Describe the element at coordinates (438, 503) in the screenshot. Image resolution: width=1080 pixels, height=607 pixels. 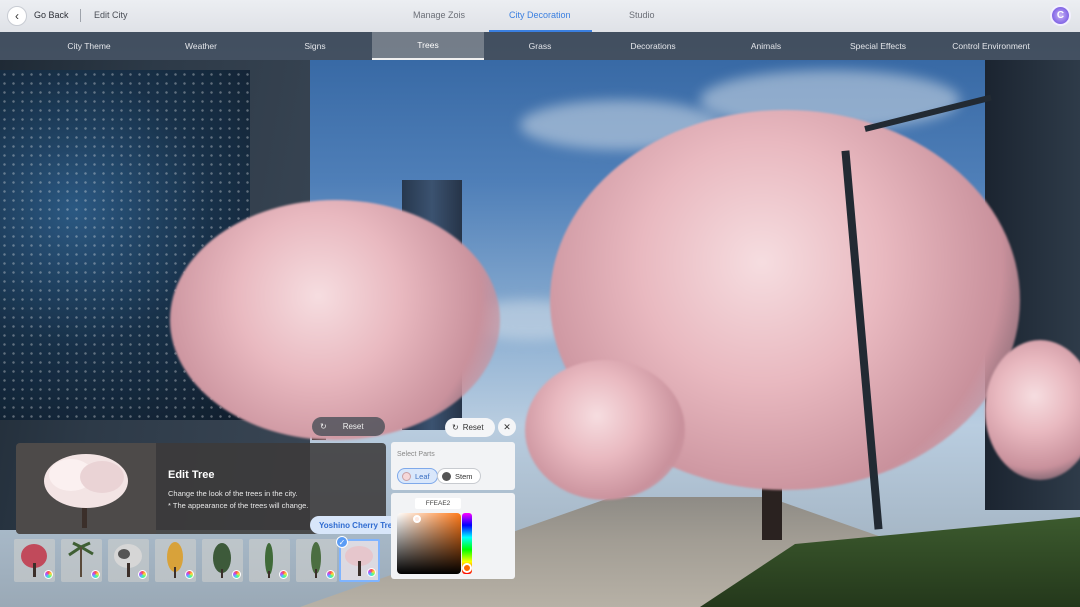
I see `hex-value-field: FFEAE2` at that location.